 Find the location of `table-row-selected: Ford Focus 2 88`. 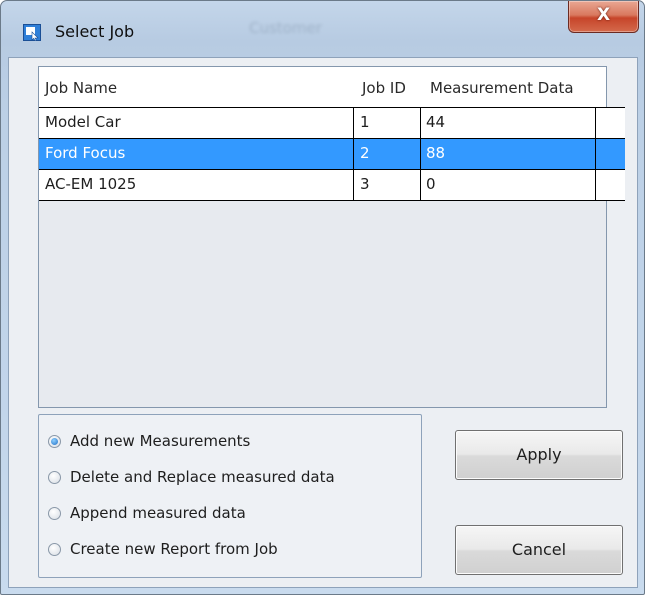

table-row-selected: Ford Focus 2 88 is located at coordinates (332, 153).